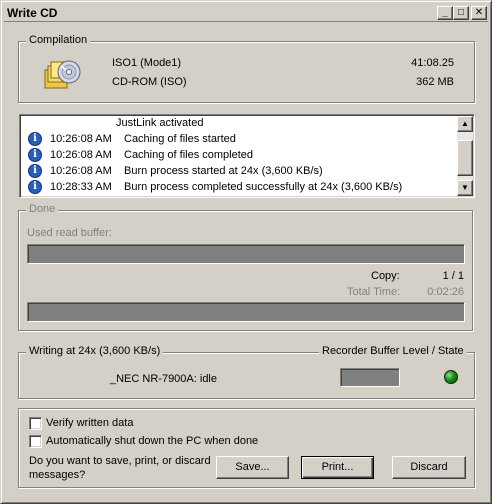  I want to click on used-read-buffer-label: Used read buffer:, so click(69, 233).